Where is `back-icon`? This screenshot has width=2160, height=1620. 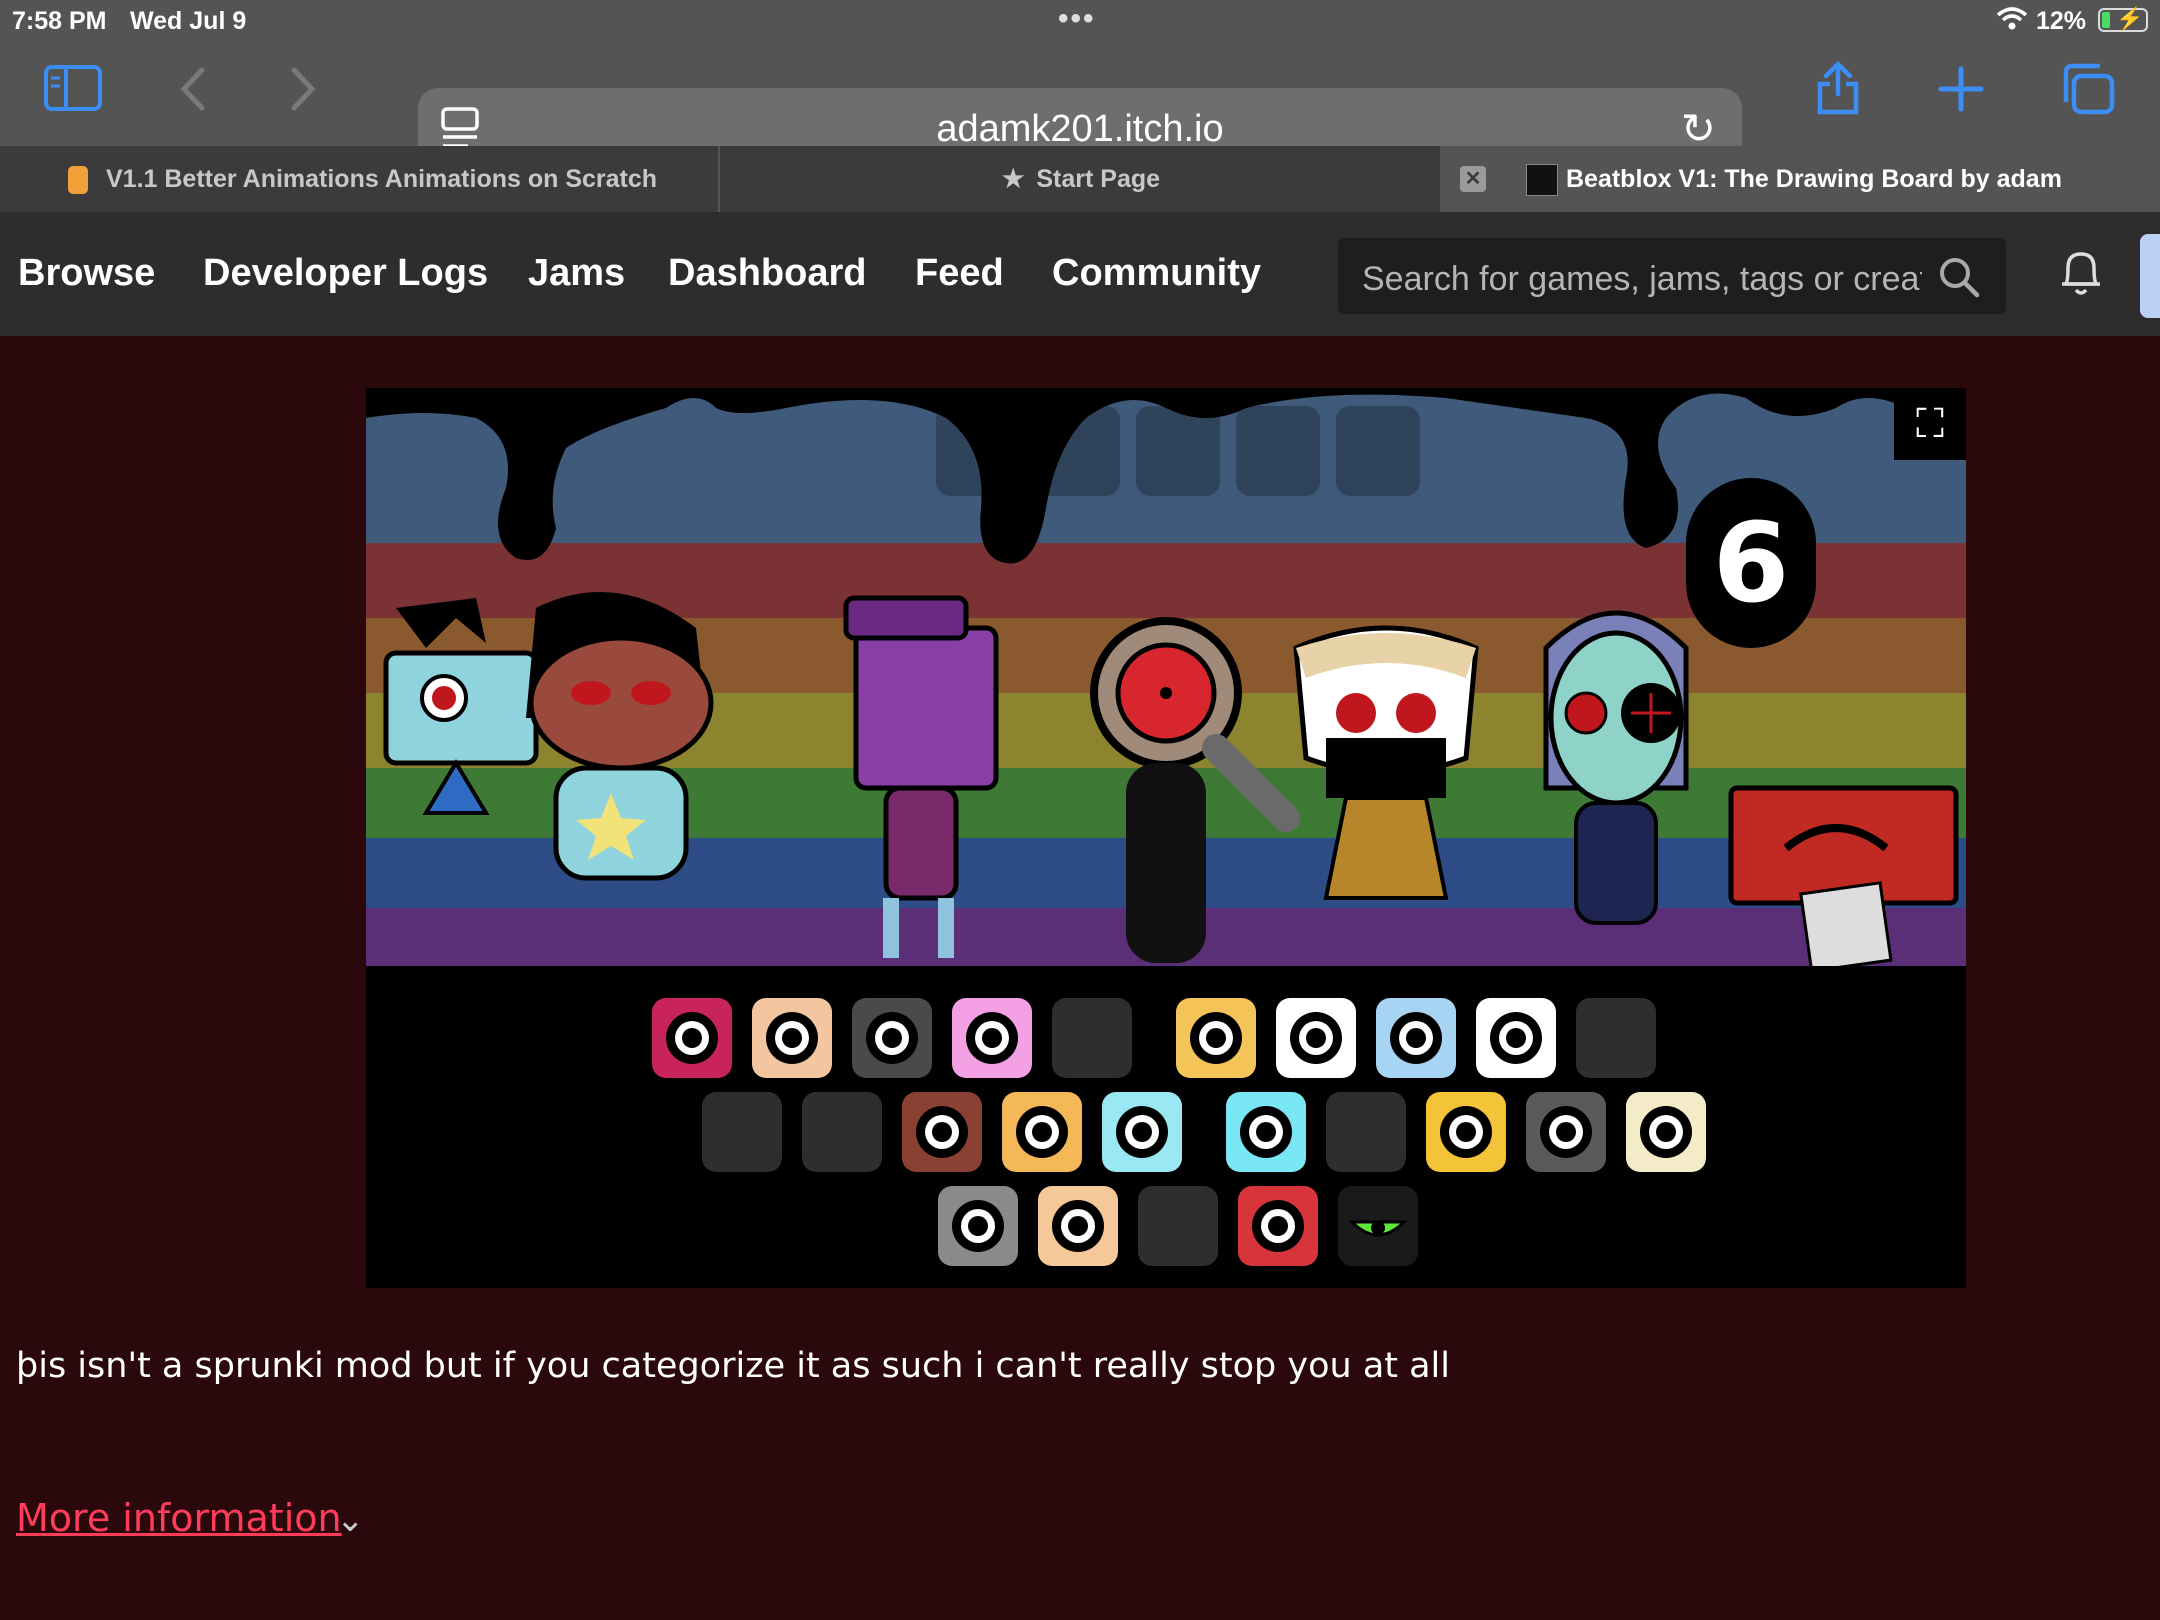 back-icon is located at coordinates (193, 89).